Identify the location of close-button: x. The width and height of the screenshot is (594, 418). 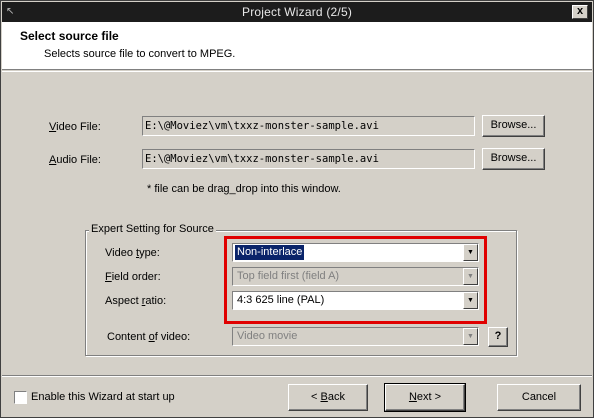
(580, 12).